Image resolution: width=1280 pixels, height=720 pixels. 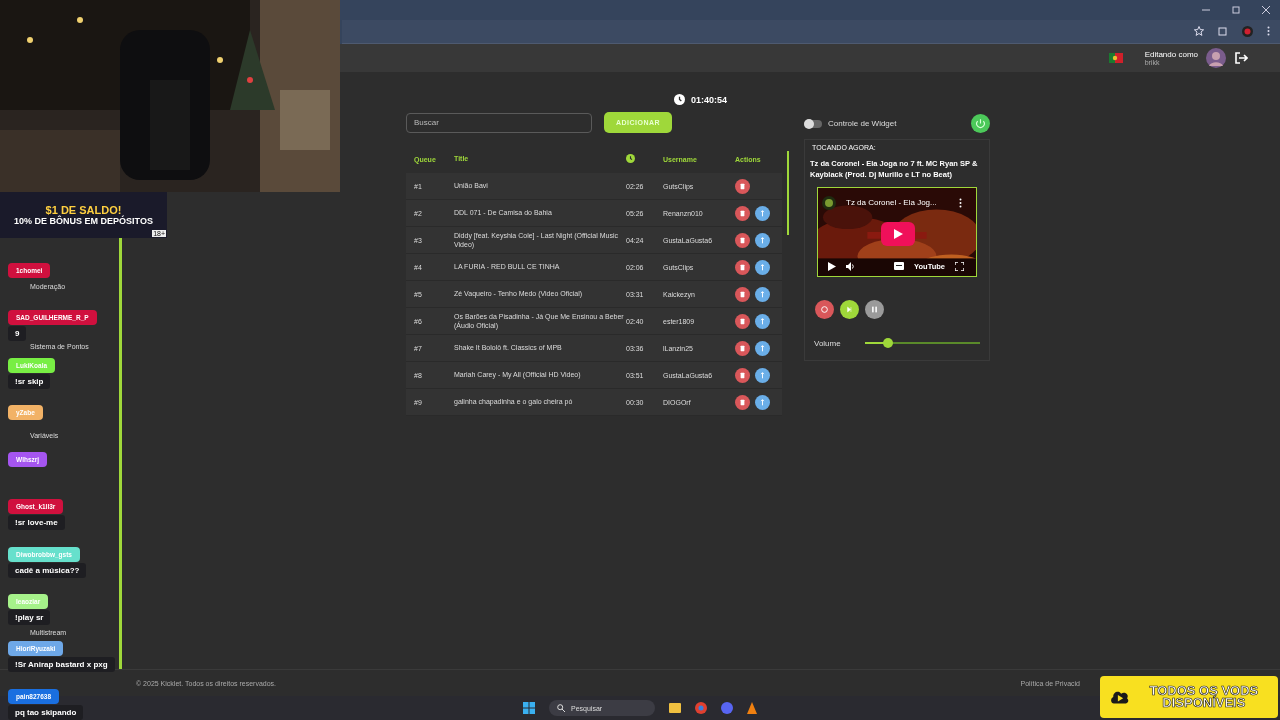 I want to click on flag-icon, so click(x=1115, y=58).